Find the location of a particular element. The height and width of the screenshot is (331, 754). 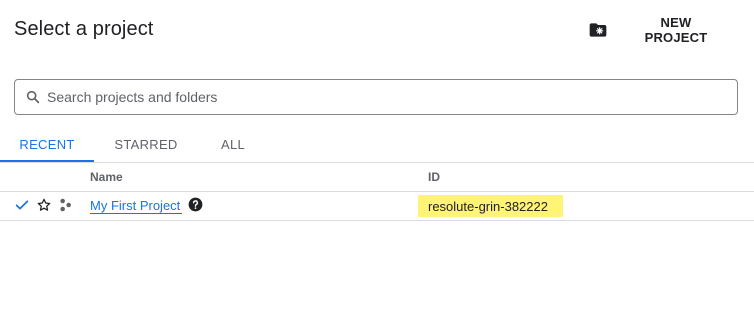

project-hierarchy-icon is located at coordinates (66, 205).